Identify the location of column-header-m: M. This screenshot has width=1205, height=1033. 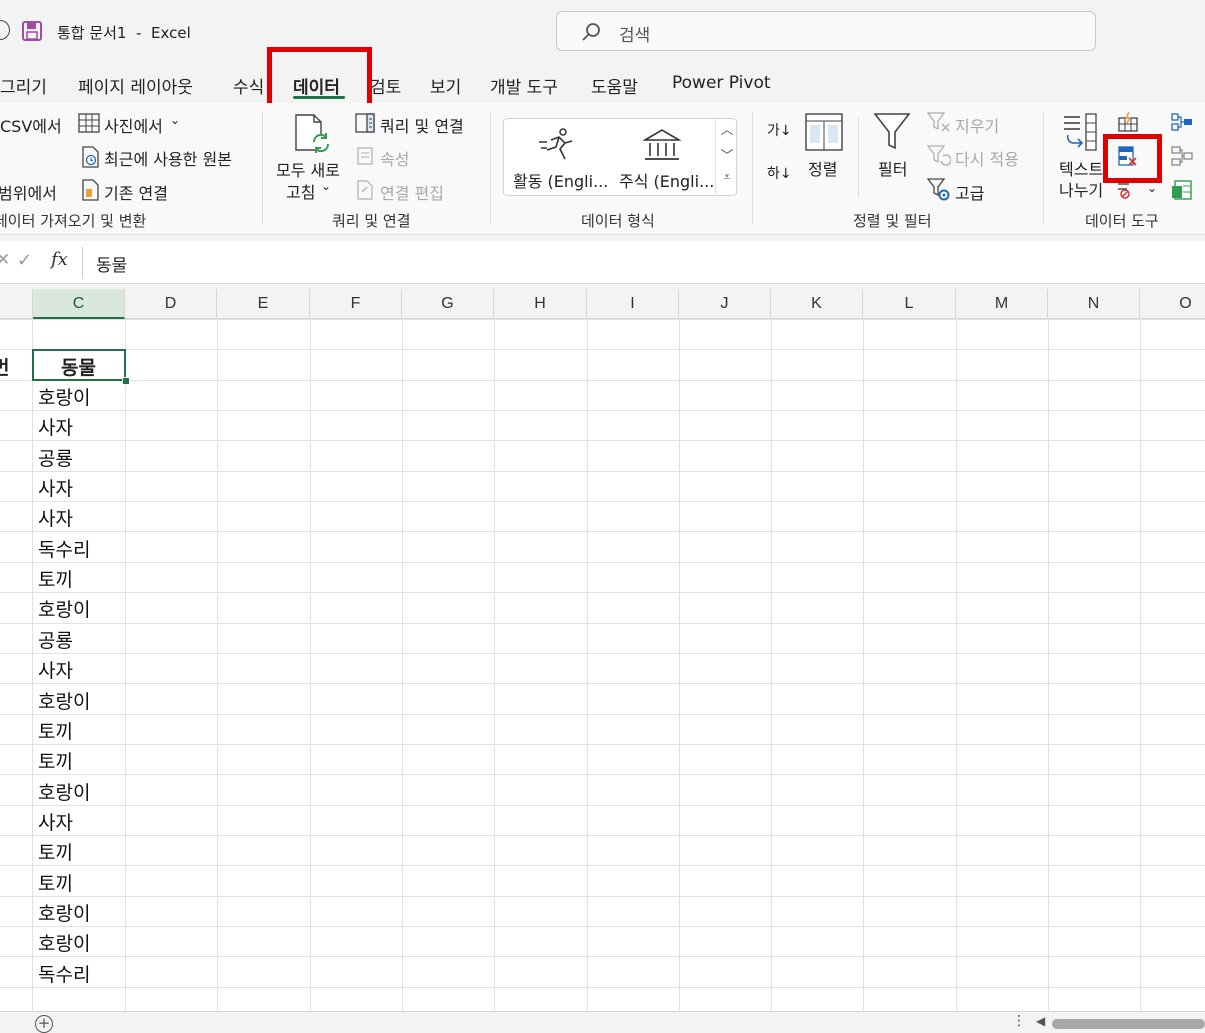
(1002, 304).